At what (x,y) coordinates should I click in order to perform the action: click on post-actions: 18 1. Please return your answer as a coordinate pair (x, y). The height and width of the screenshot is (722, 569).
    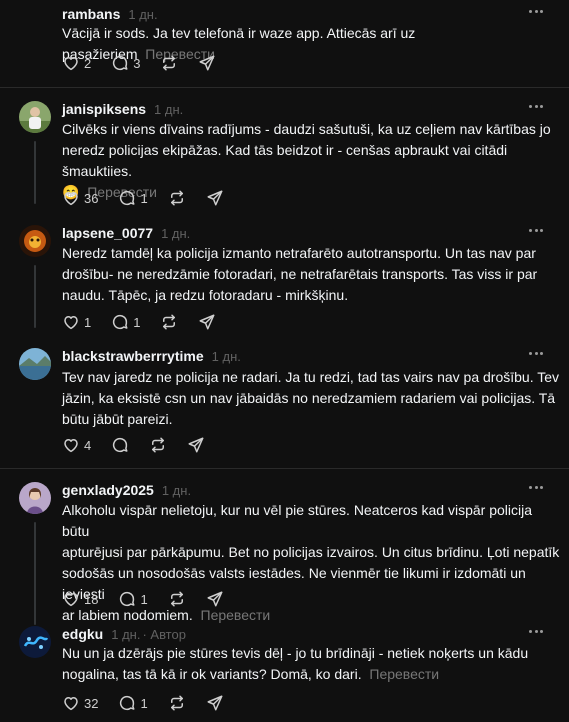
    Looking at the image, I should click on (153, 599).